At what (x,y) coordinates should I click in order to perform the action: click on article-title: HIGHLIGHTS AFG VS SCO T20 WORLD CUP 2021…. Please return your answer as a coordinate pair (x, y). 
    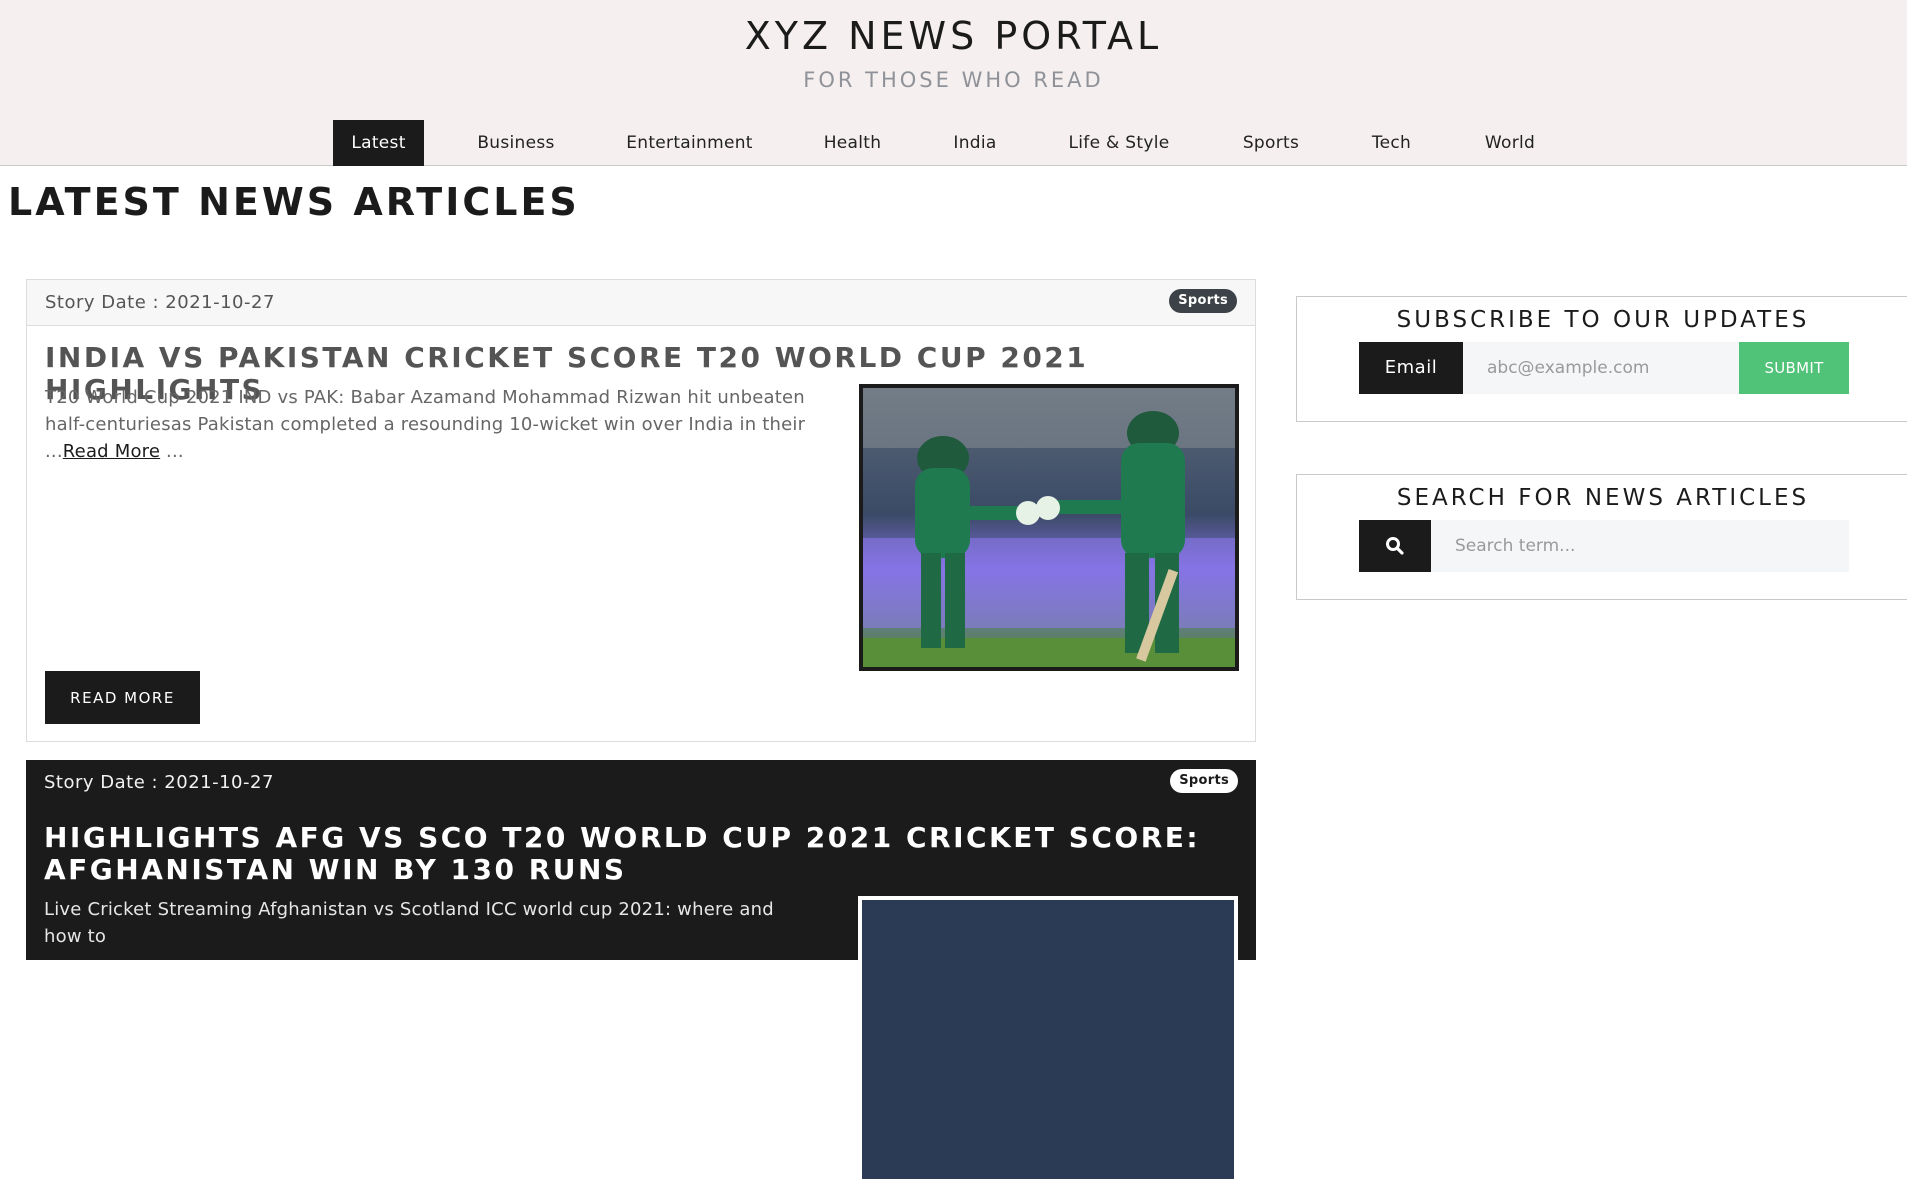
    Looking at the image, I should click on (634, 854).